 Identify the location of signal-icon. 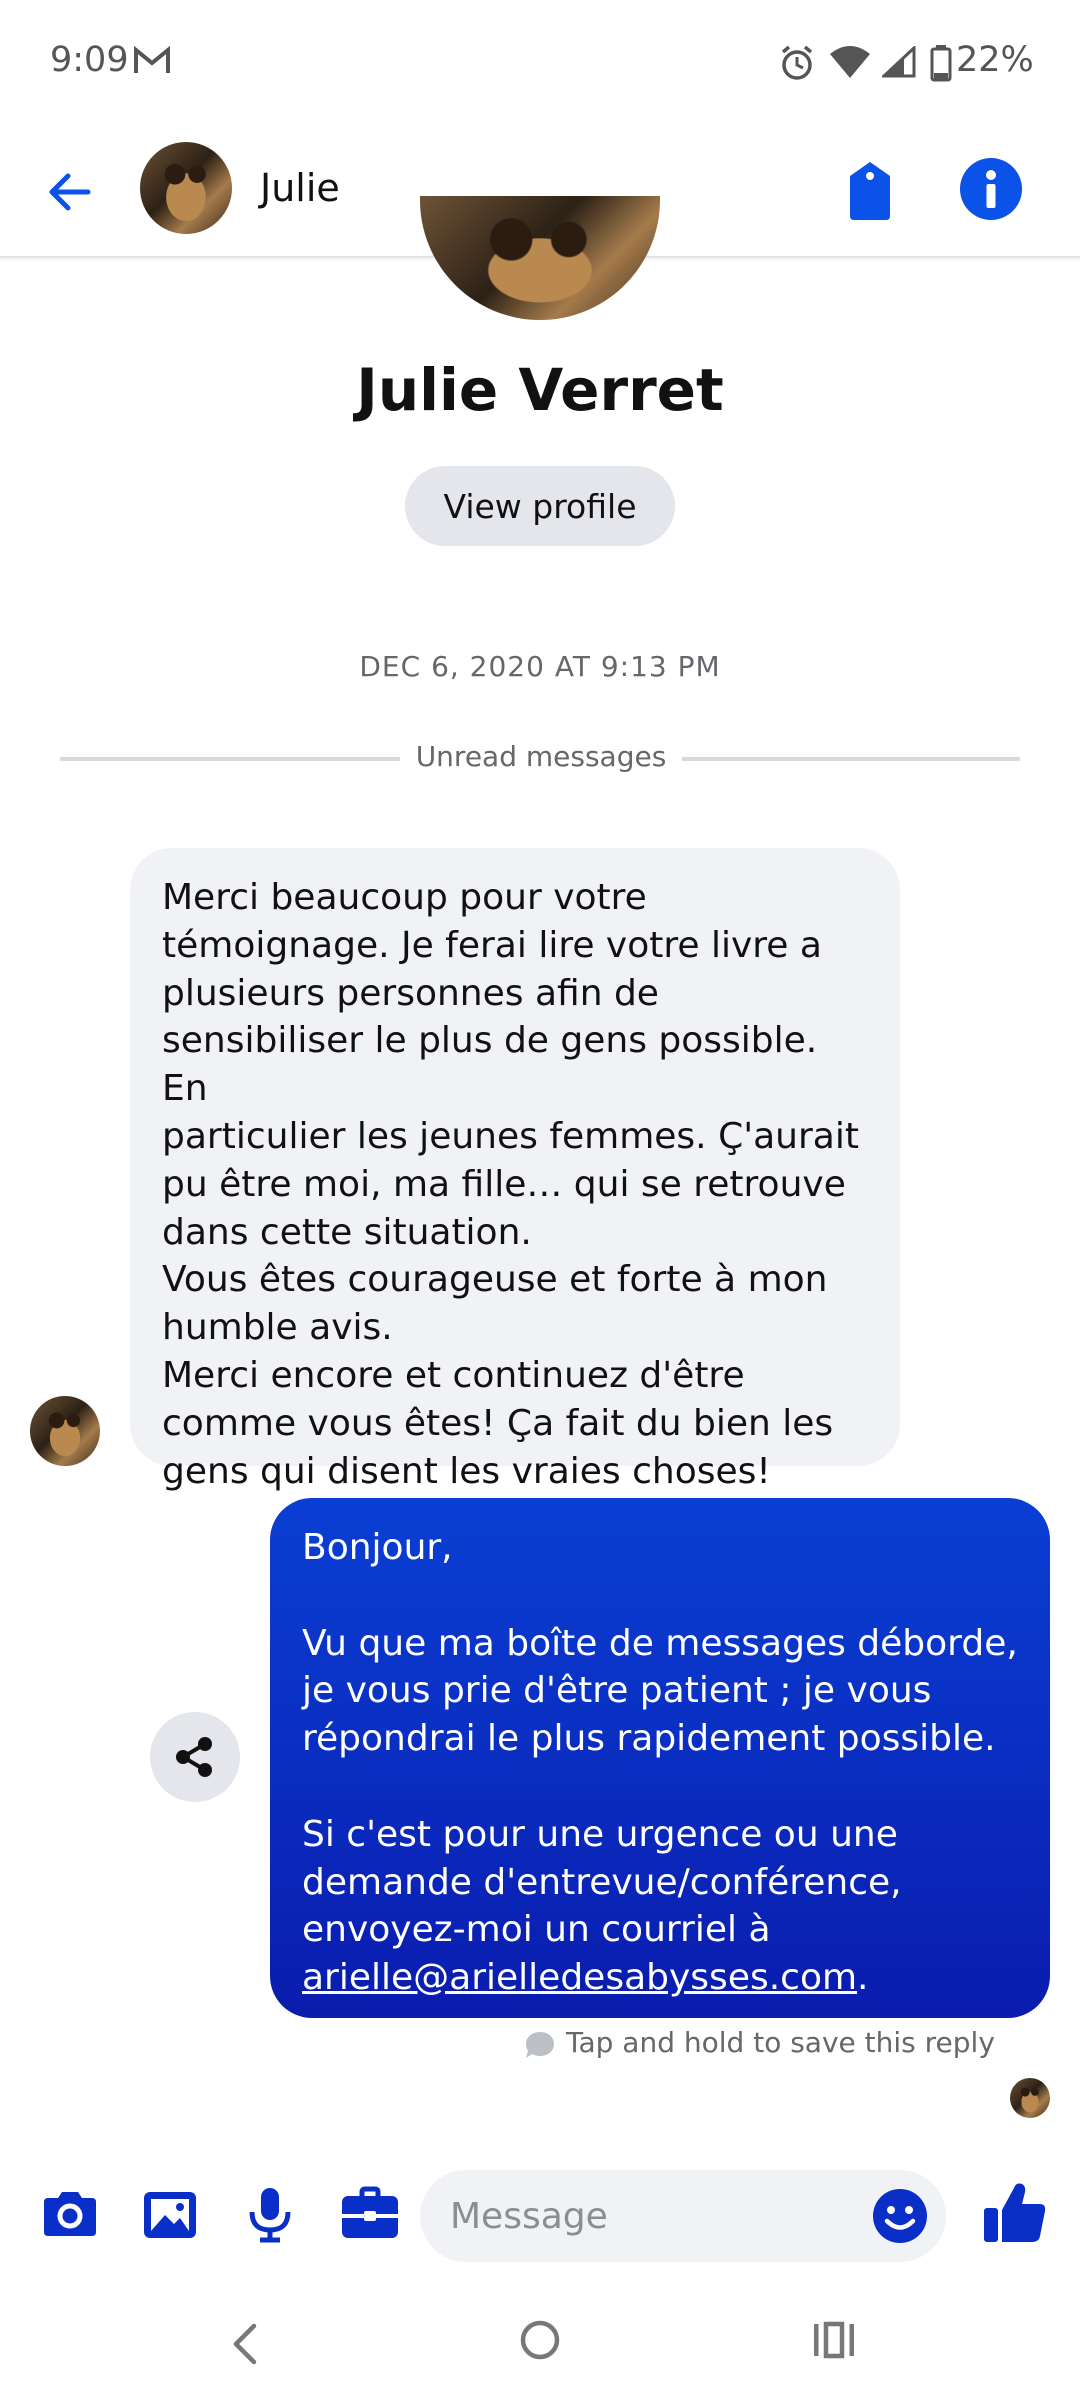
(899, 62).